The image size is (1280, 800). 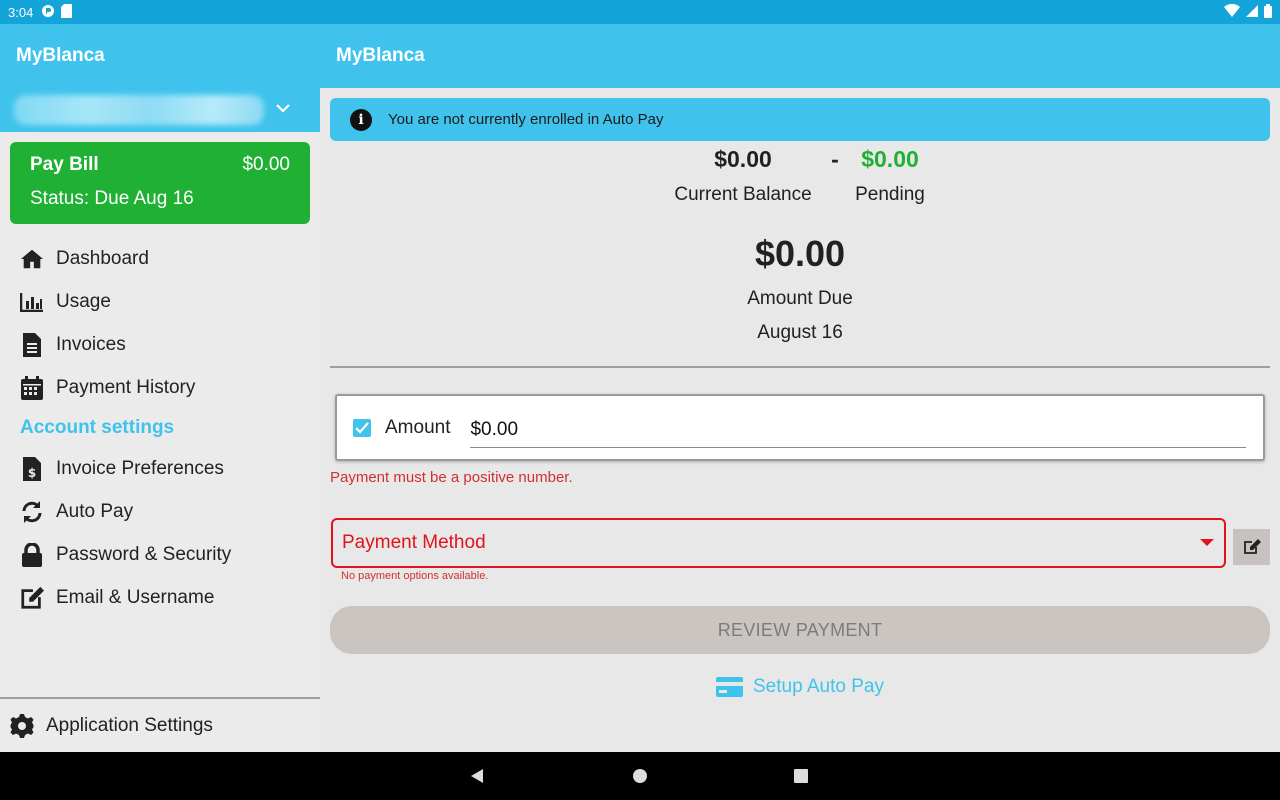 What do you see at coordinates (140, 468) in the screenshot?
I see `nav-item-label: Invoice Preferences` at bounding box center [140, 468].